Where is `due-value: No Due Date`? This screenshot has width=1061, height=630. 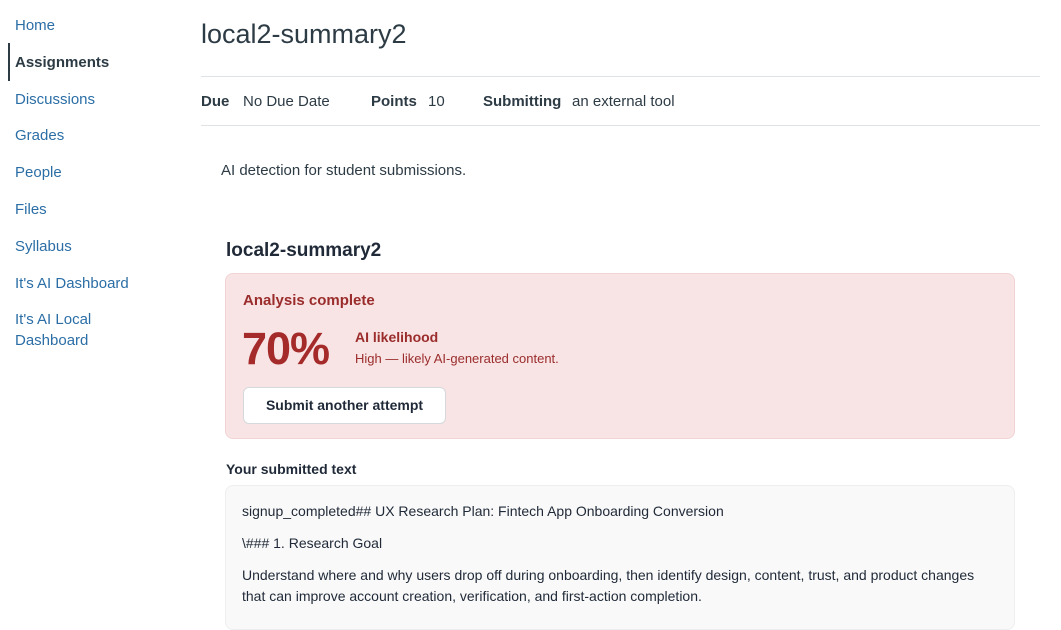
due-value: No Due Date is located at coordinates (286, 101).